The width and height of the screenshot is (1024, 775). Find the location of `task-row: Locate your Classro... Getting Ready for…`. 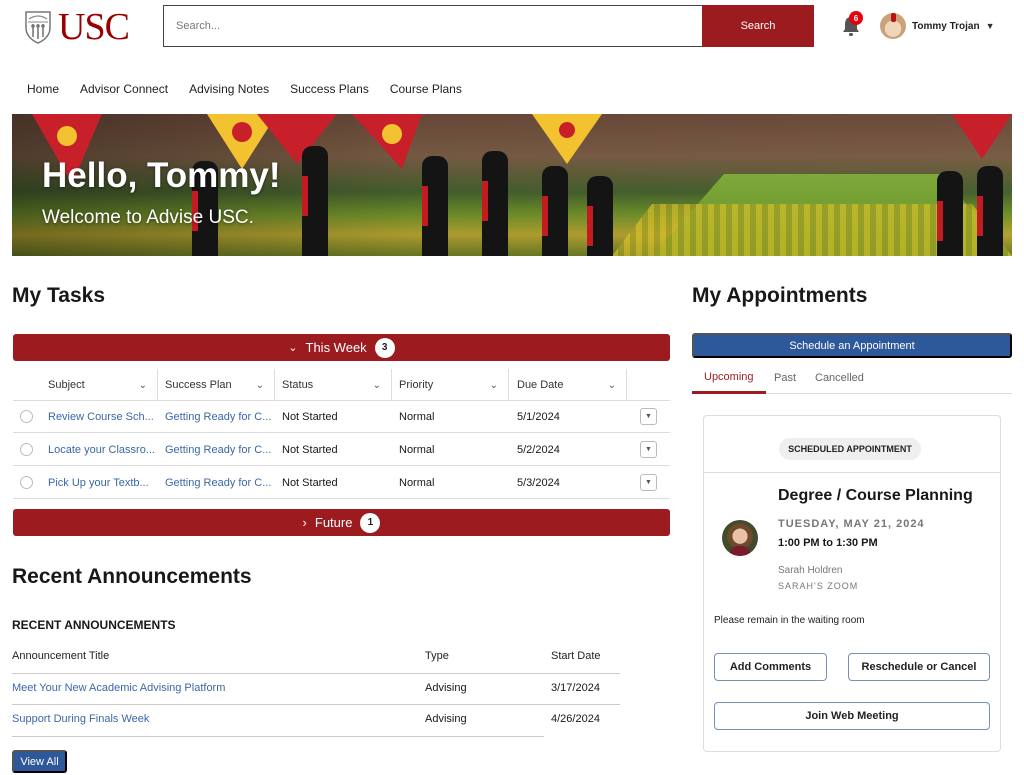

task-row: Locate your Classro... Getting Ready for… is located at coordinates (341, 449).